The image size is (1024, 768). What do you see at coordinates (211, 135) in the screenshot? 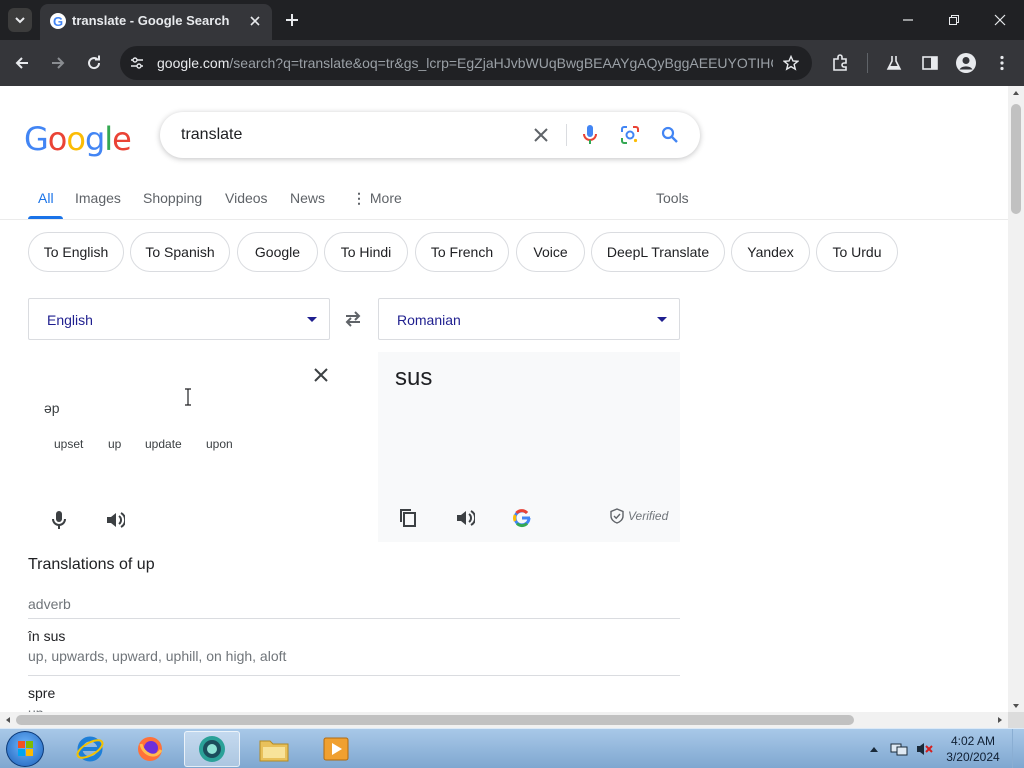
I see `search-input: translate` at bounding box center [211, 135].